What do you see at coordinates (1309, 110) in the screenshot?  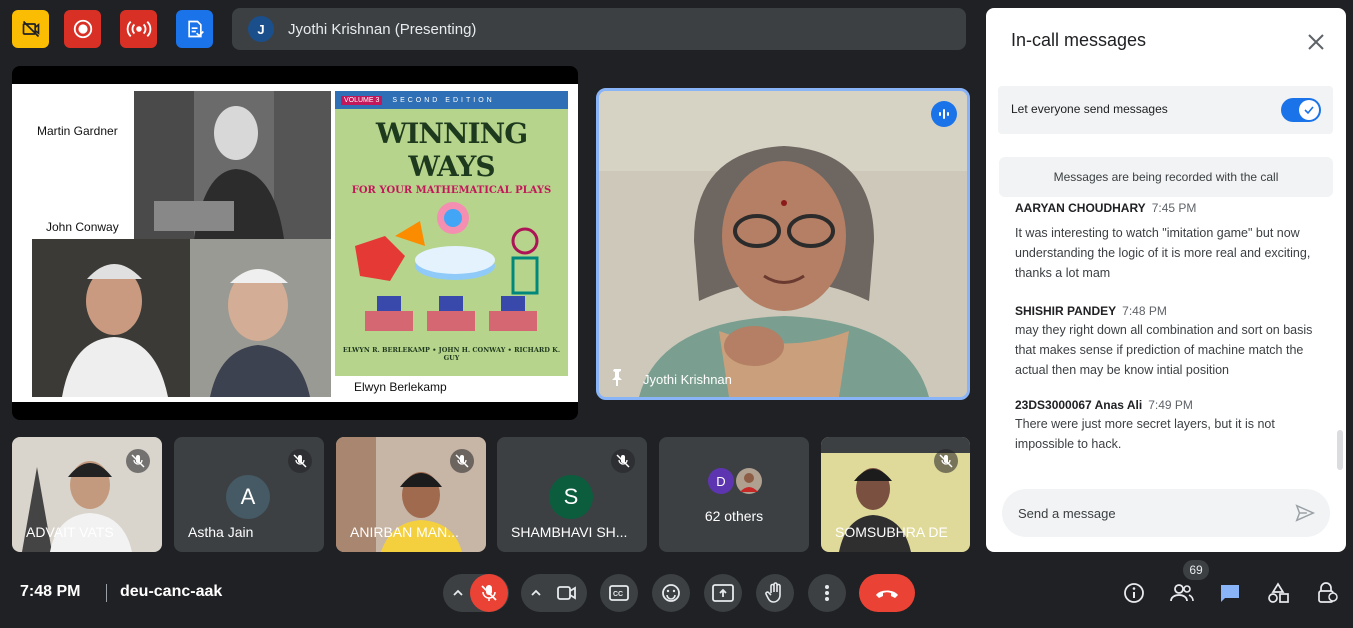 I see `check-icon` at bounding box center [1309, 110].